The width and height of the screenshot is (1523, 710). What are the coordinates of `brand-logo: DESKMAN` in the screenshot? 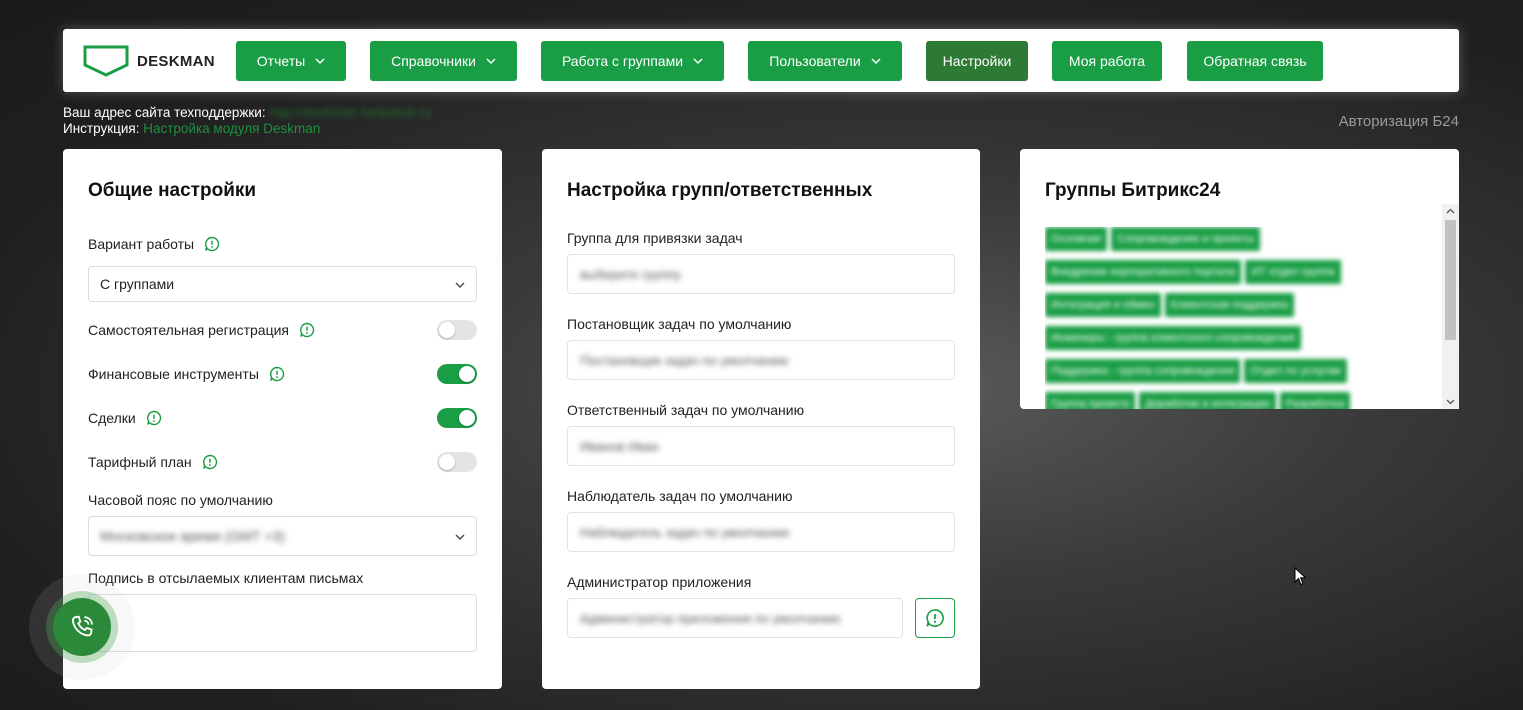 It's located at (149, 61).